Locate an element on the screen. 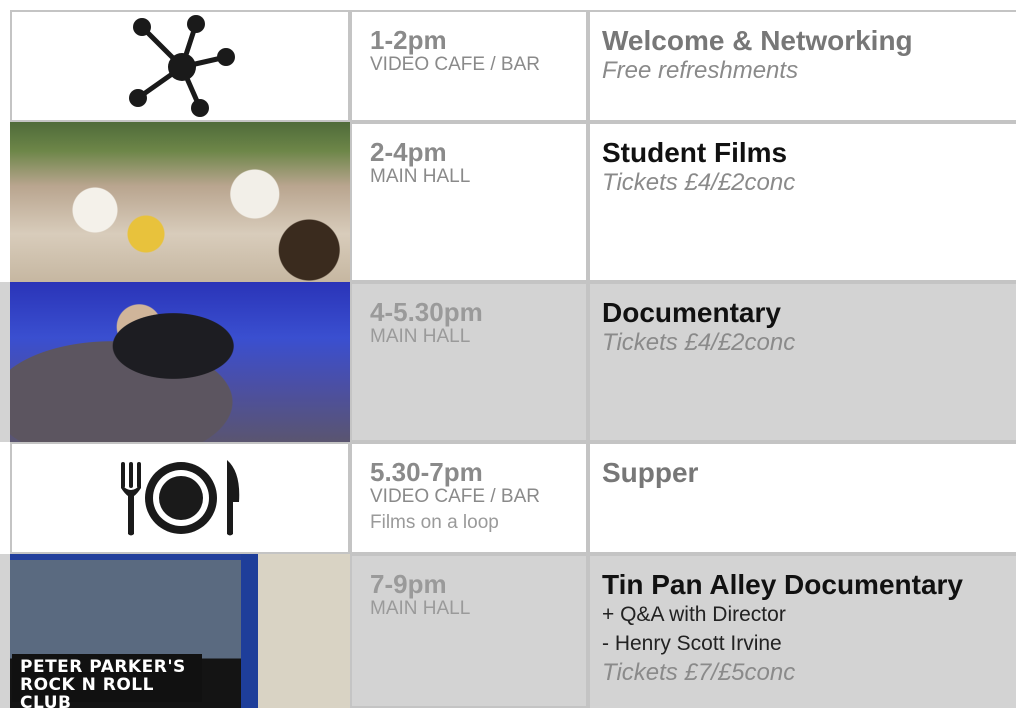  time-cell: 1-2pm VIDEO CAFE / BAR is located at coordinates (469, 66).